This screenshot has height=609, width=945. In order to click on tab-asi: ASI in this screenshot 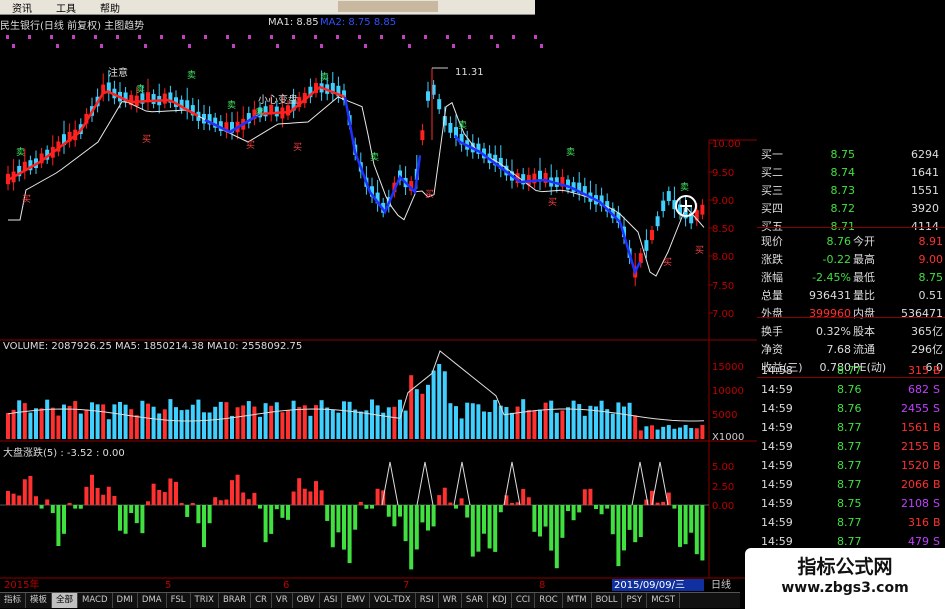, I will do `click(331, 600)`.